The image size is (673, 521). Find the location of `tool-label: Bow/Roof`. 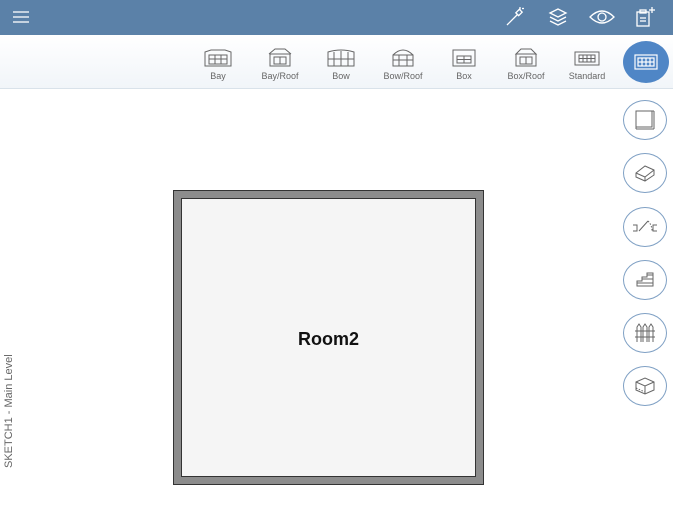

tool-label: Bow/Roof is located at coordinates (403, 76).